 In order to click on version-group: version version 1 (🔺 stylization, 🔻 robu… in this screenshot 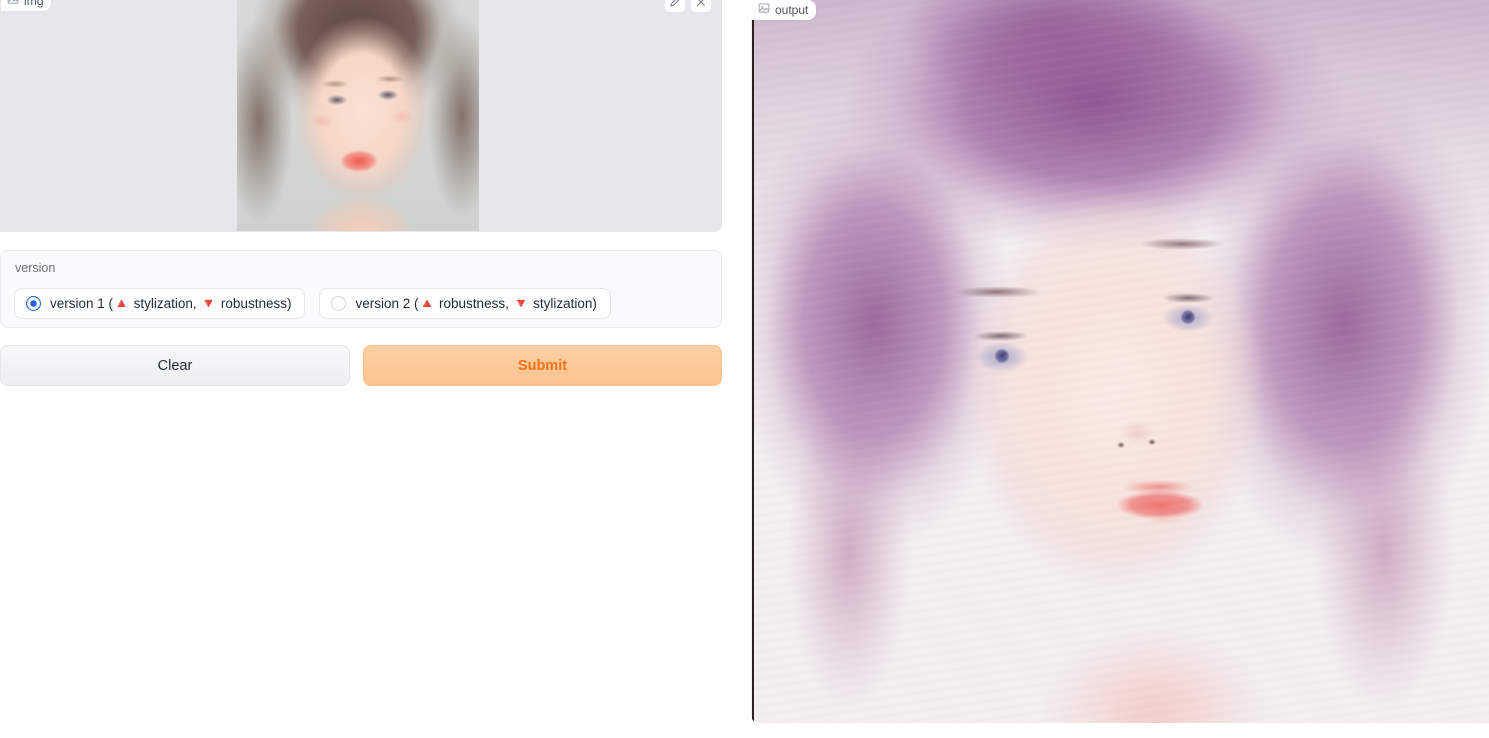, I will do `click(361, 289)`.